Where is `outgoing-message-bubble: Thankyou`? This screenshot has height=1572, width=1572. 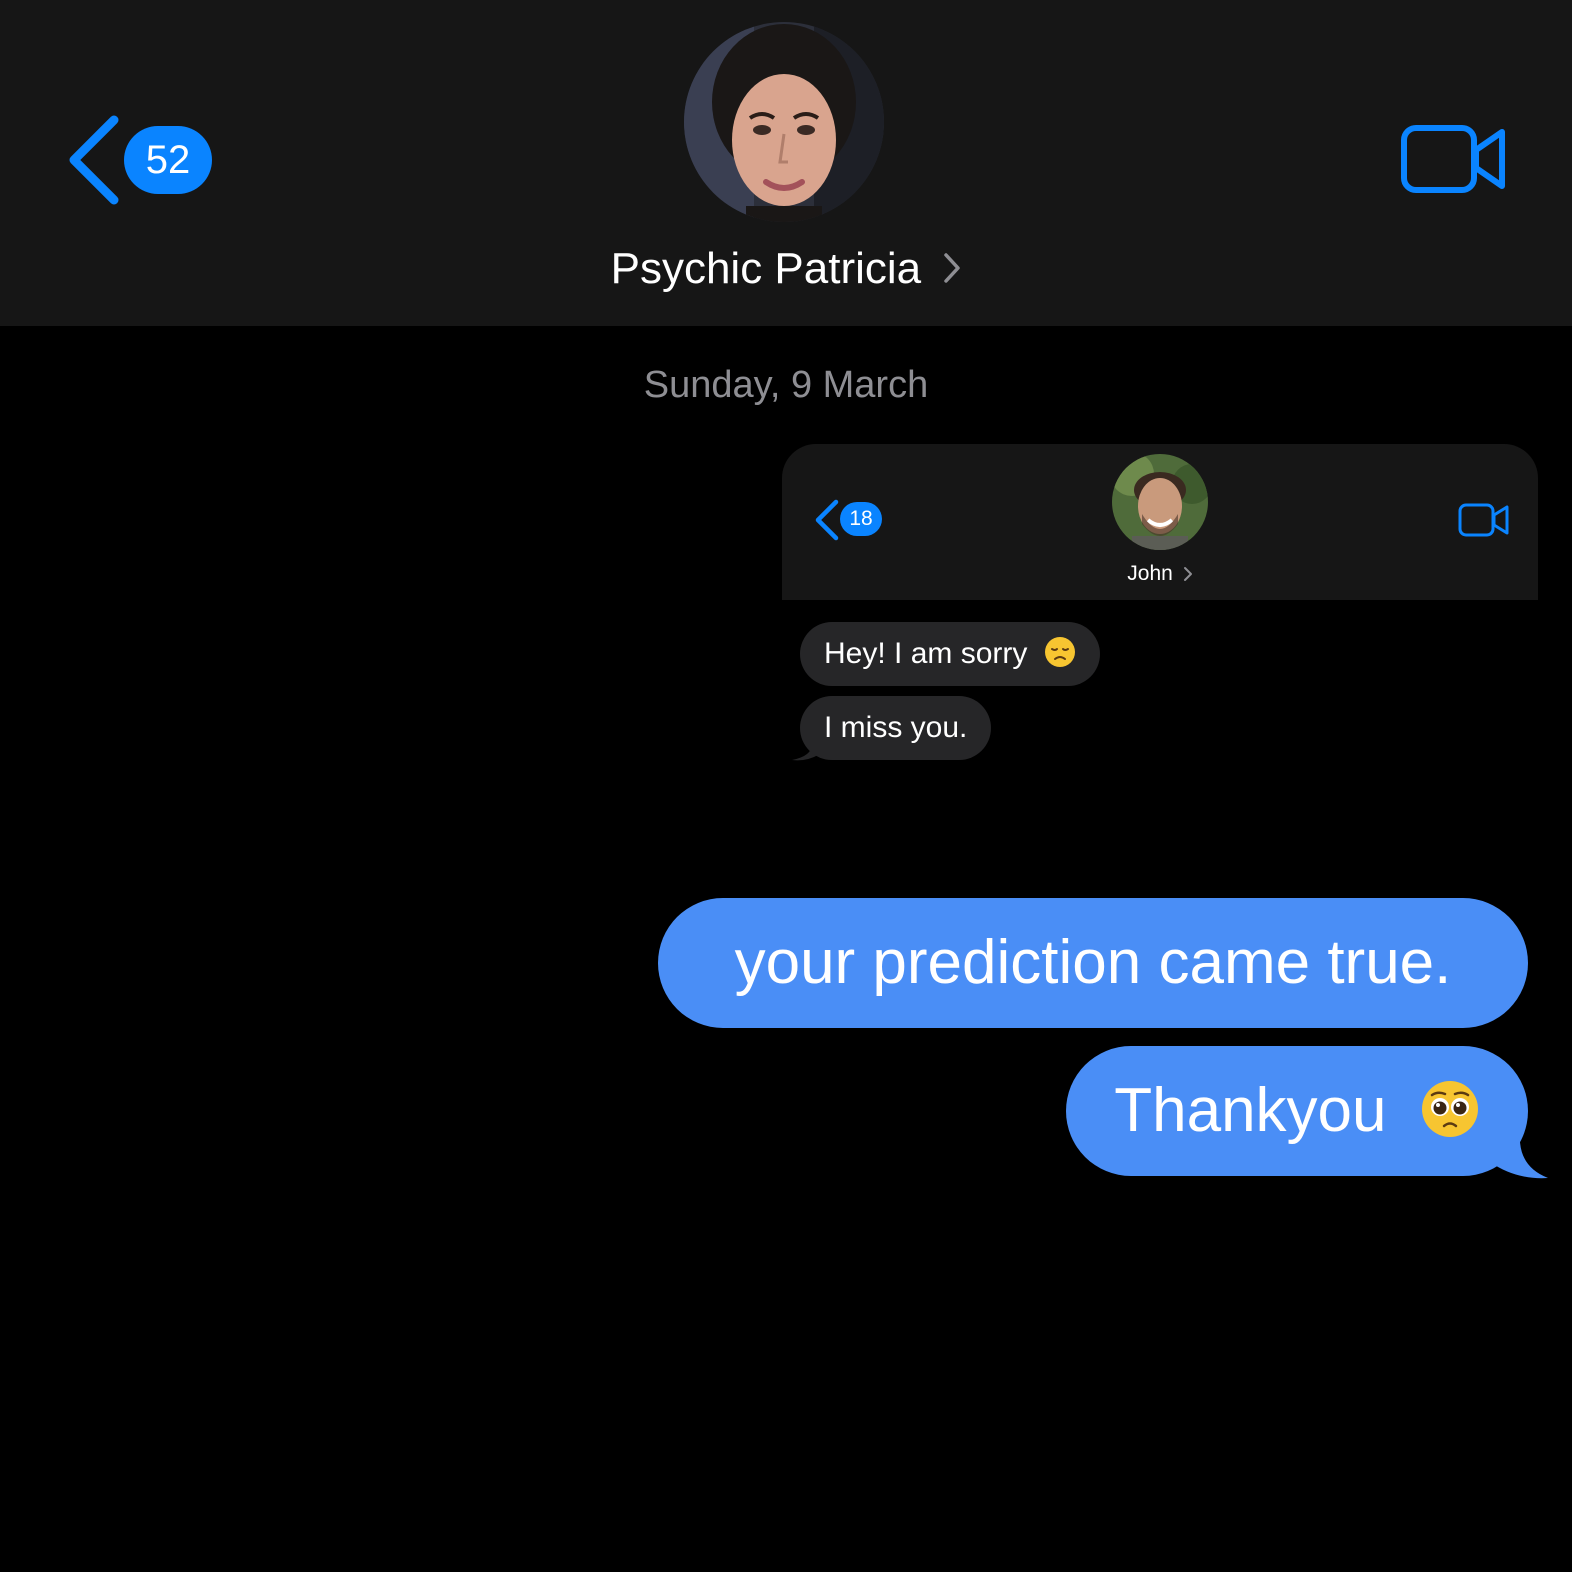 outgoing-message-bubble: Thankyou is located at coordinates (1297, 1111).